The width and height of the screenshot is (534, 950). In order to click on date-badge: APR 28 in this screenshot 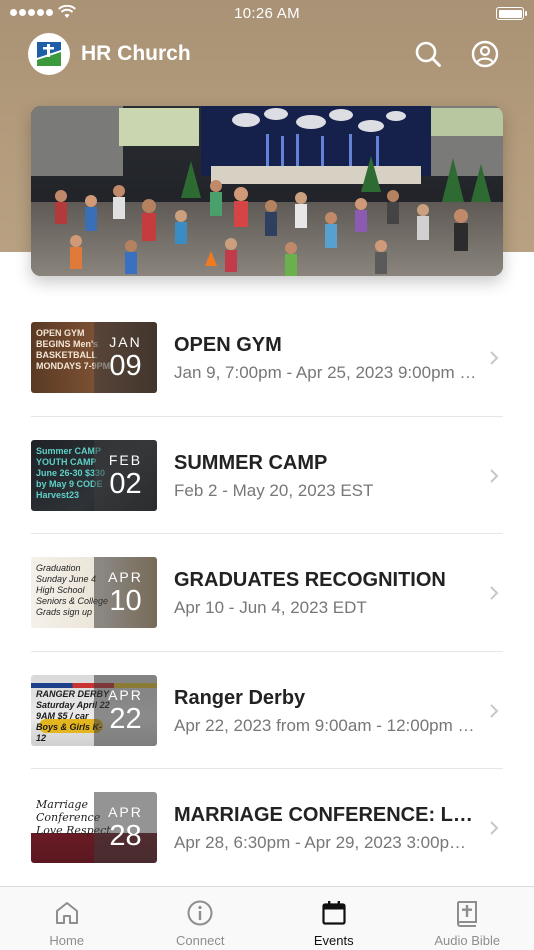, I will do `click(125, 827)`.